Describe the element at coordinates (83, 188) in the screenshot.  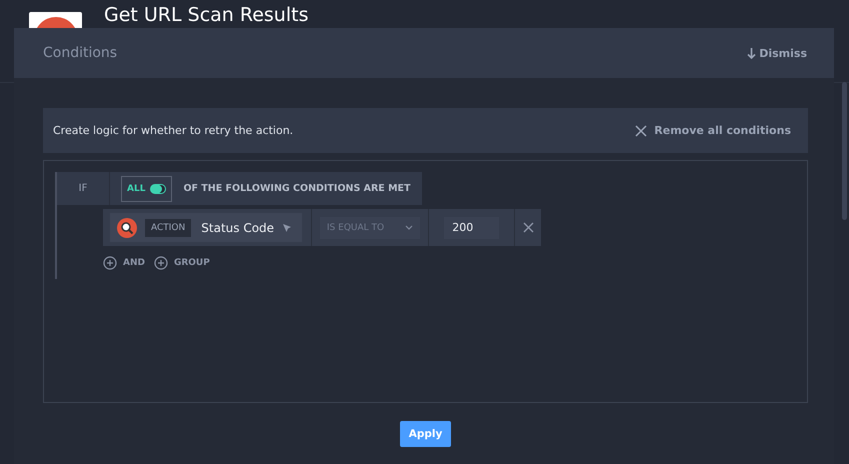
I see `if-label: IF` at that location.